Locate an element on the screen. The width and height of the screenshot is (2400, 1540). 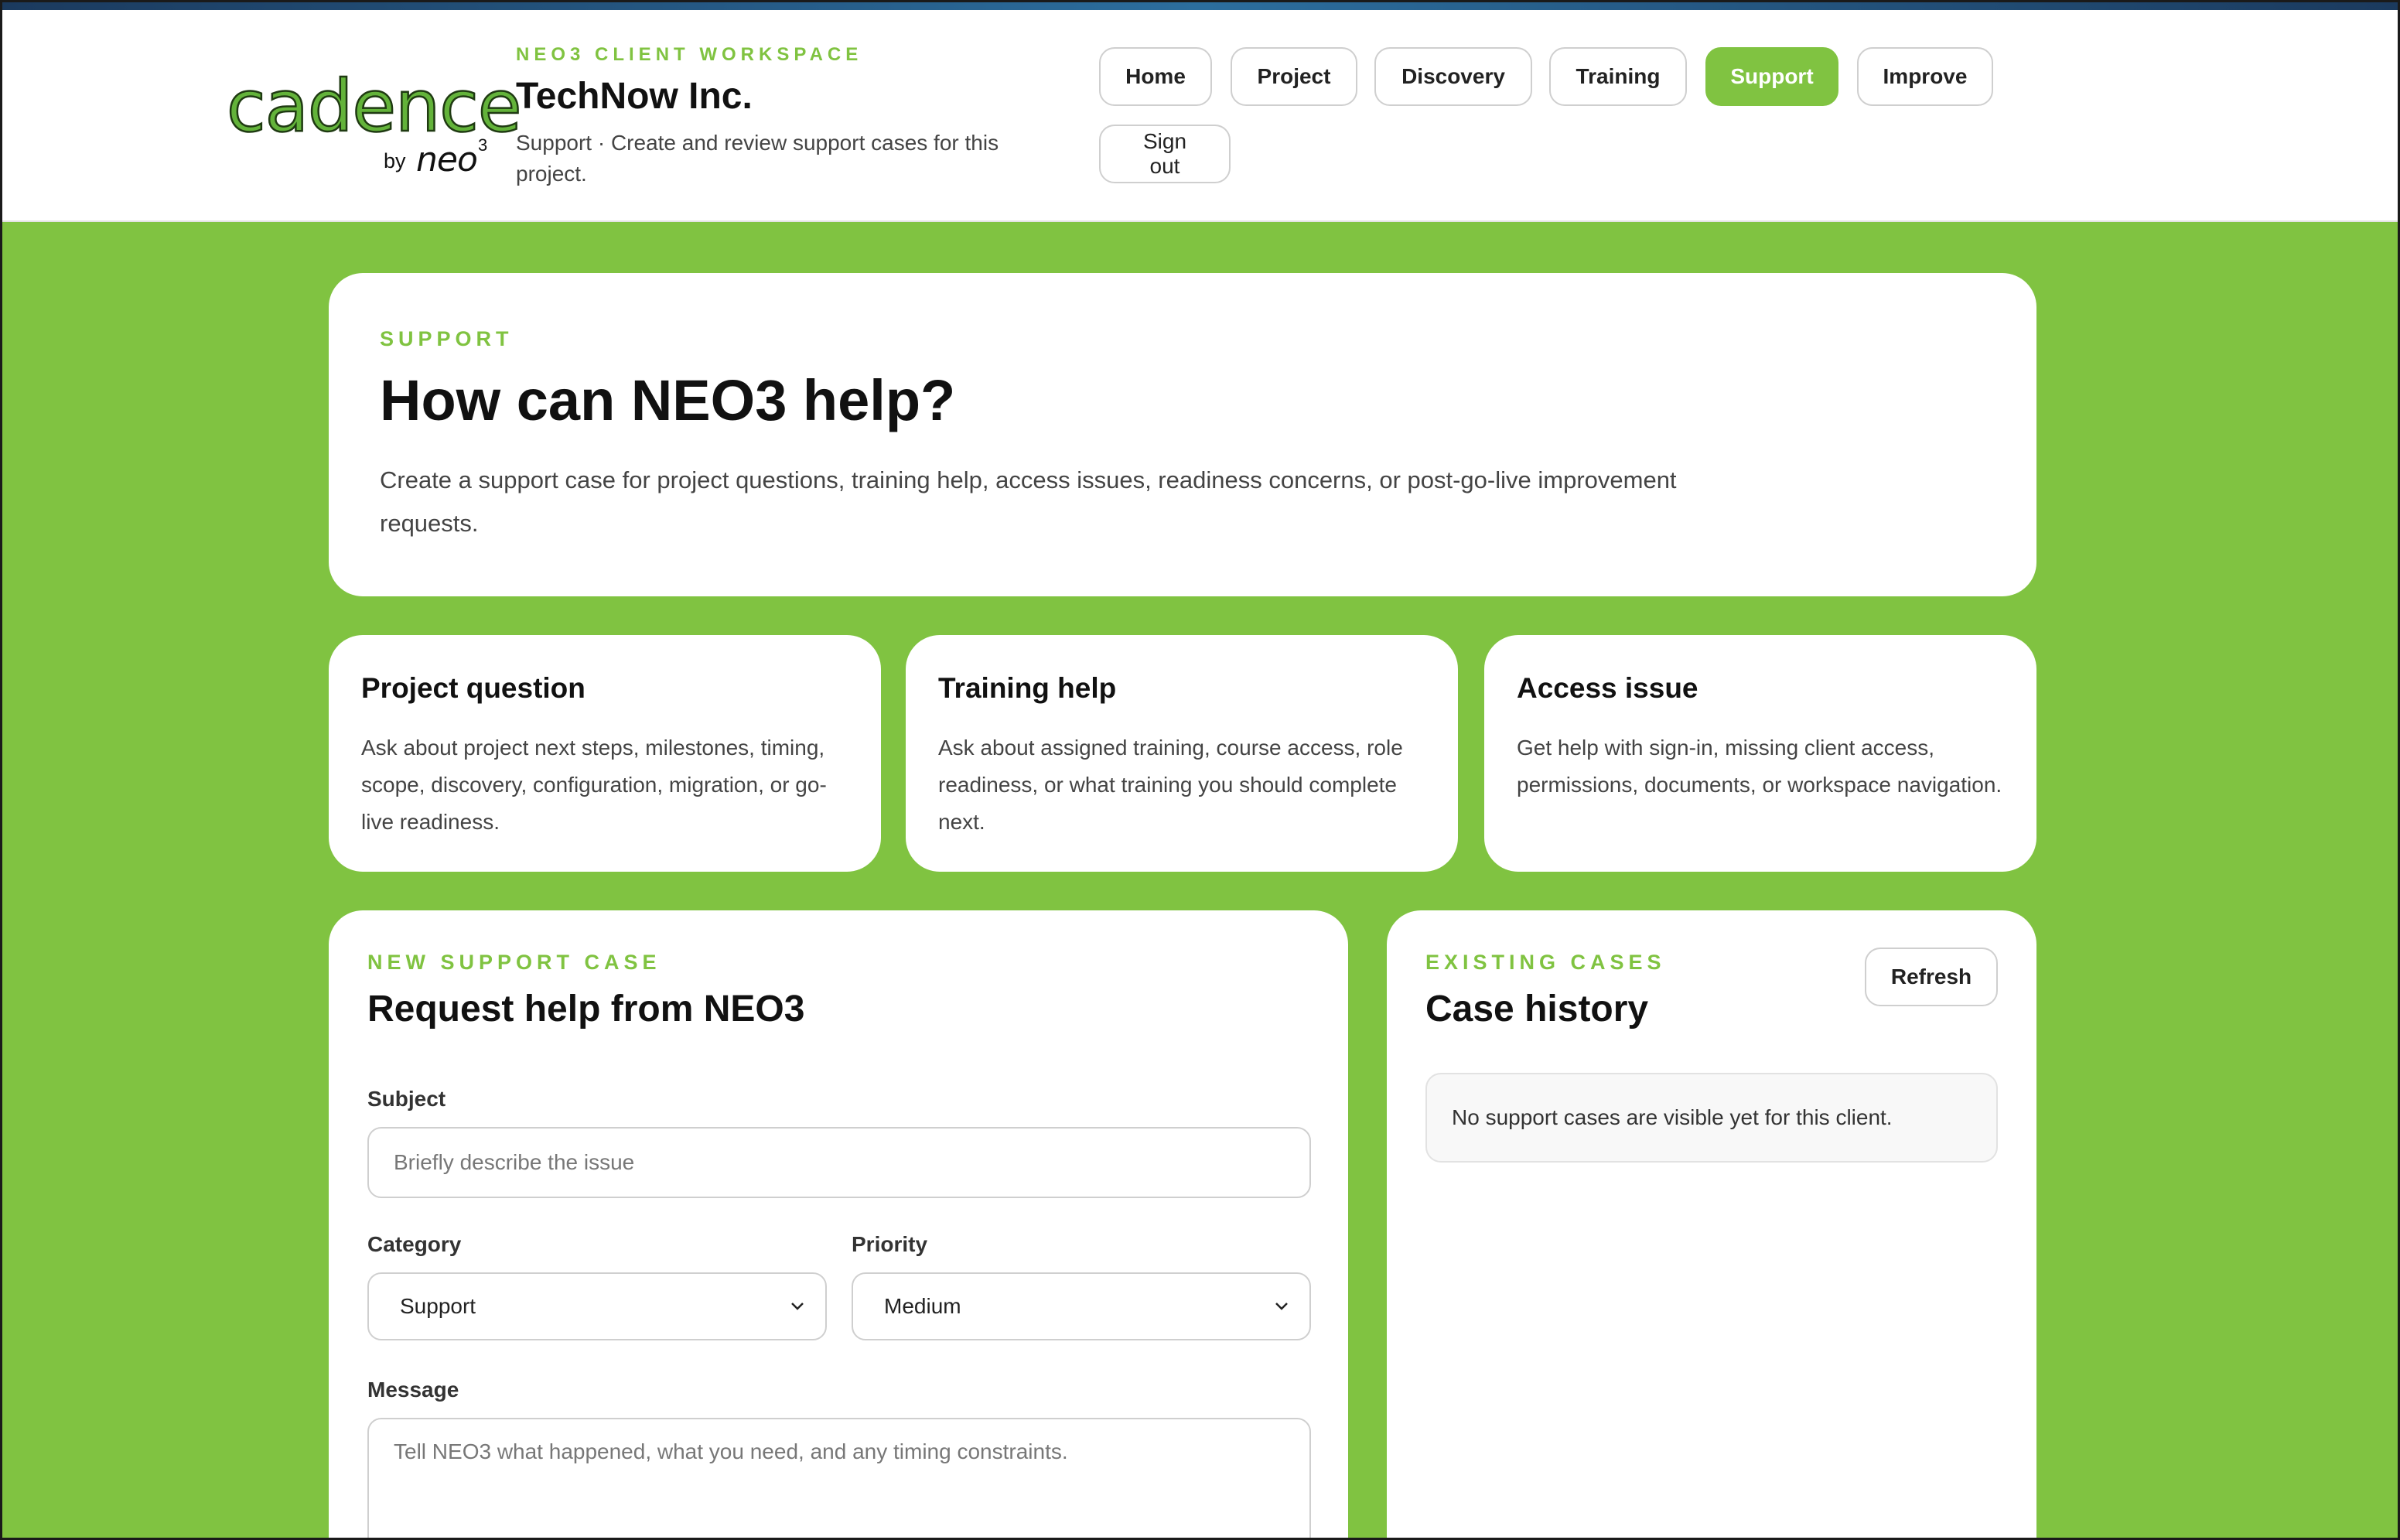
nav-home: Home is located at coordinates (1155, 77).